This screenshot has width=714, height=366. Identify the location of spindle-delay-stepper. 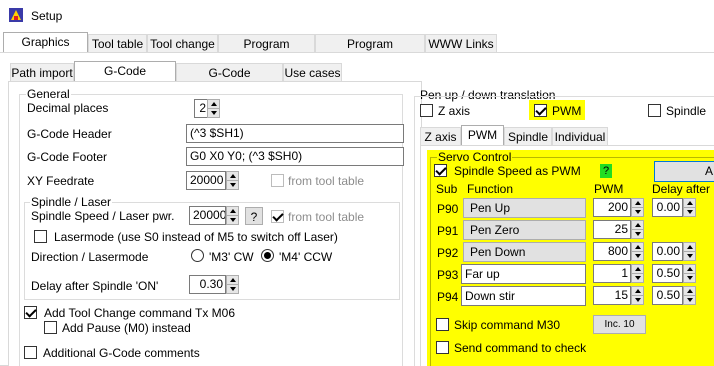
(232, 284).